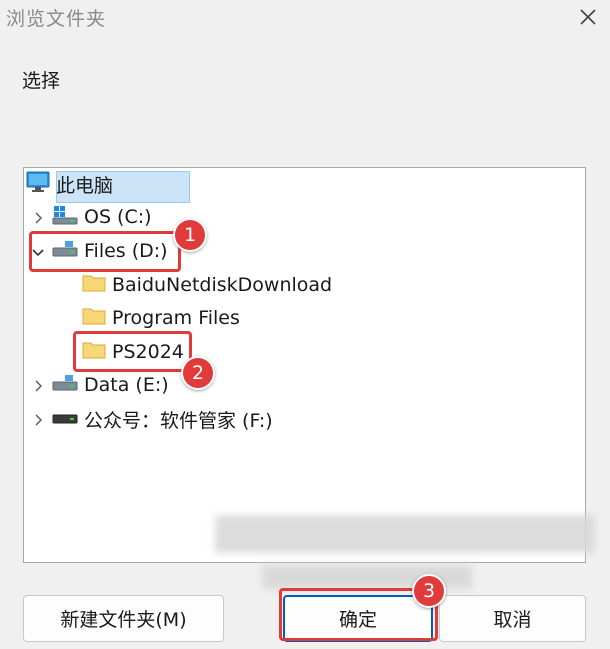 The width and height of the screenshot is (610, 649). What do you see at coordinates (176, 318) in the screenshot?
I see `tree-item-label: Program Files` at bounding box center [176, 318].